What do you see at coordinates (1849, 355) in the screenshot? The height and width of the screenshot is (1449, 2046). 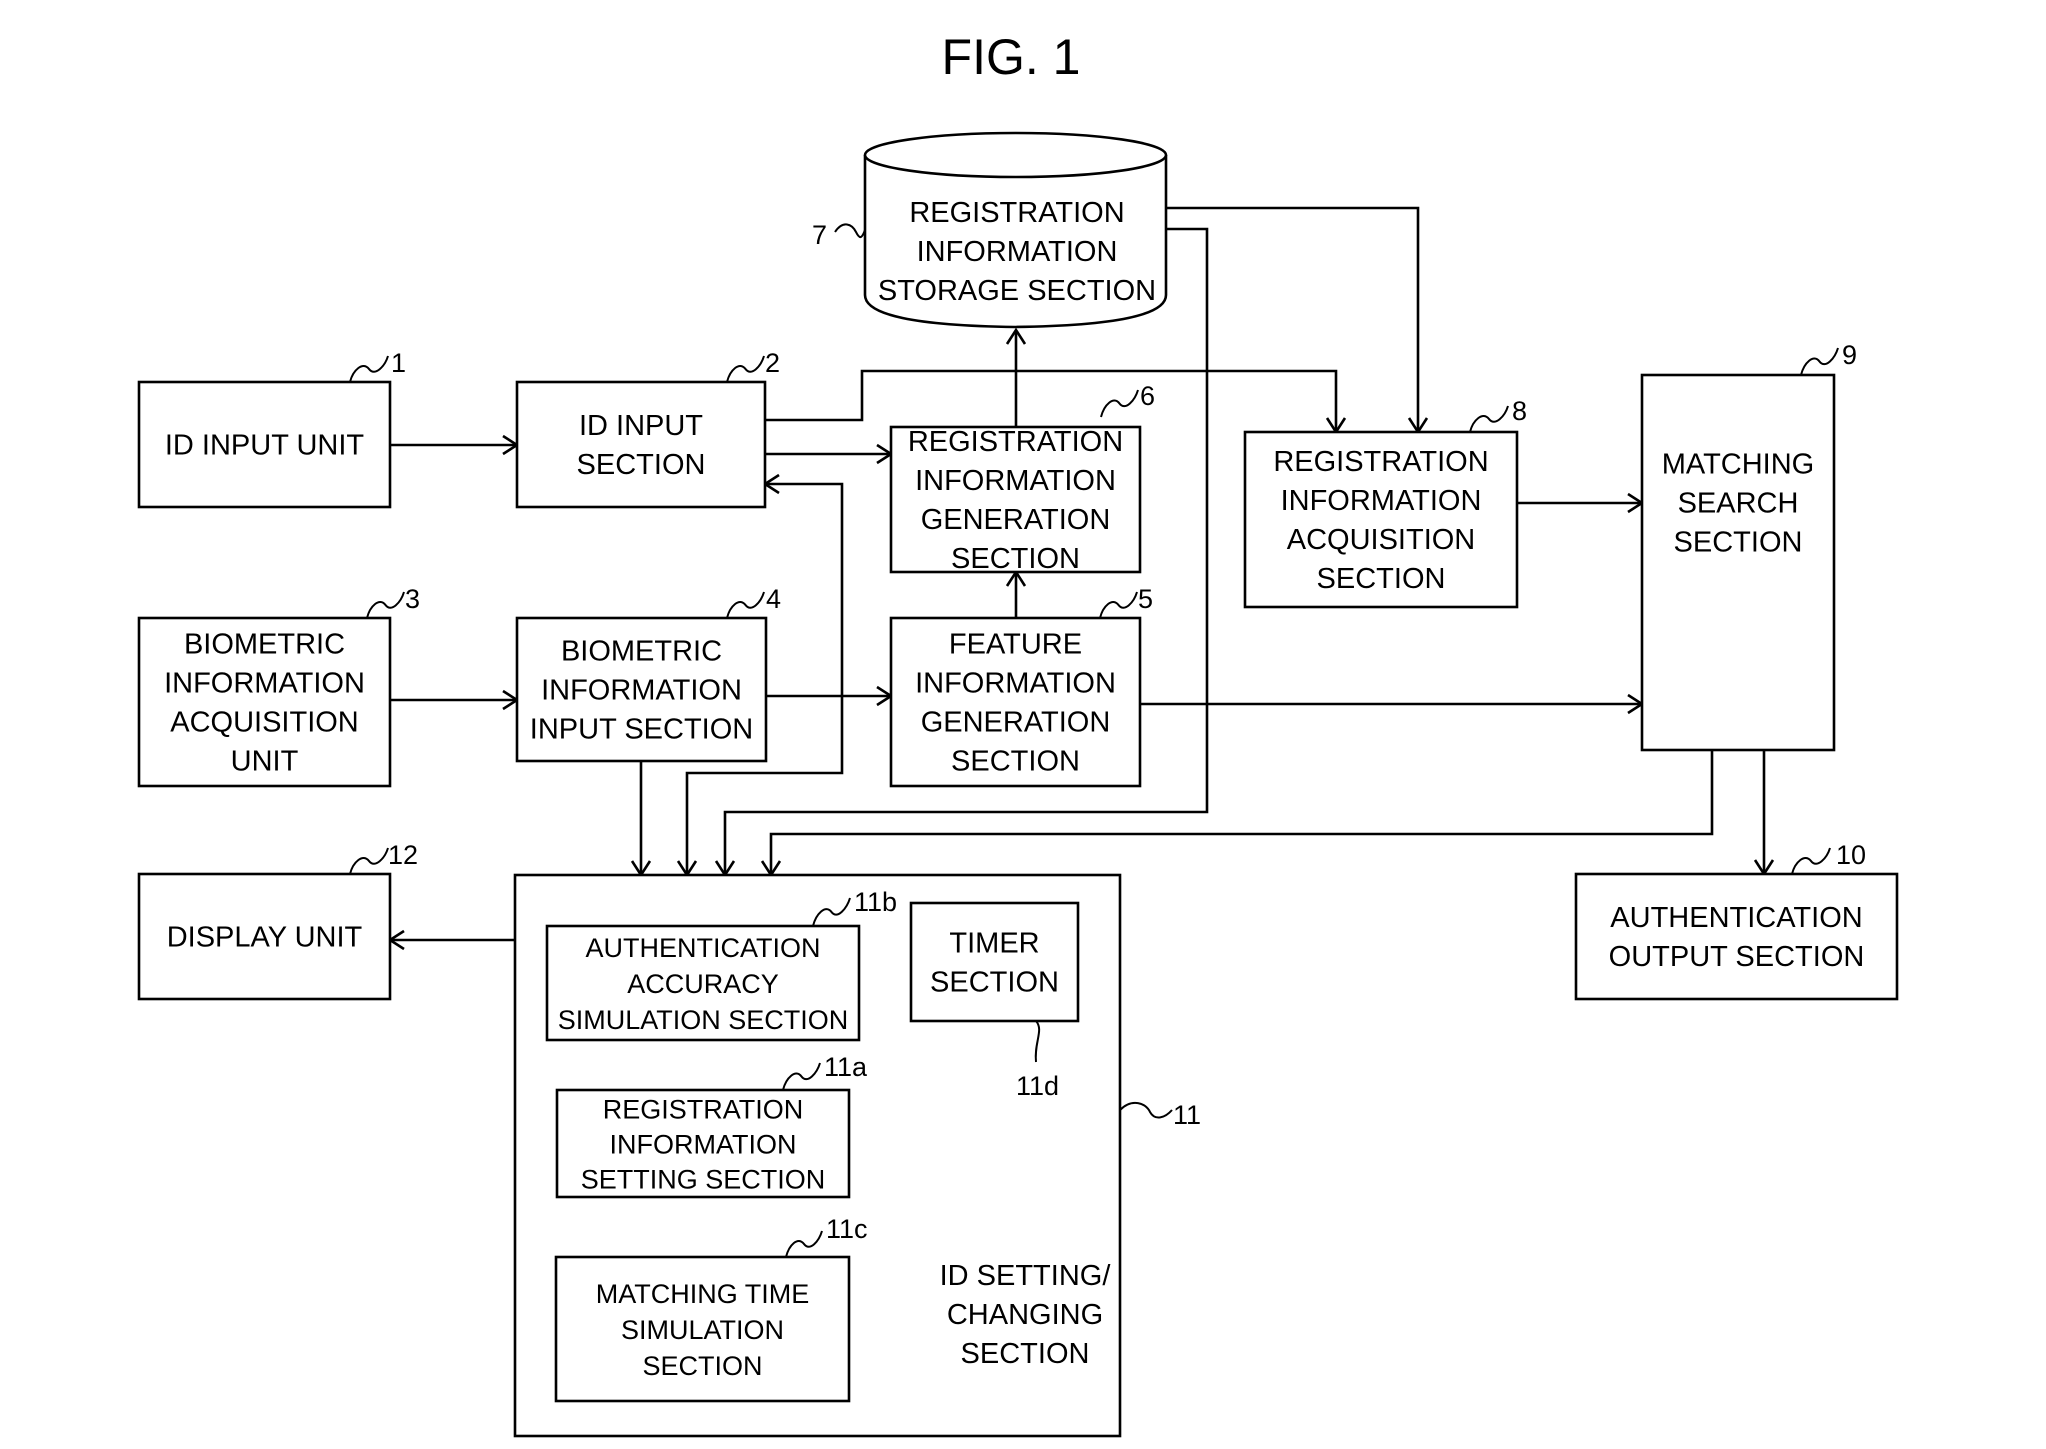 I see `reference-numeral: 9` at bounding box center [1849, 355].